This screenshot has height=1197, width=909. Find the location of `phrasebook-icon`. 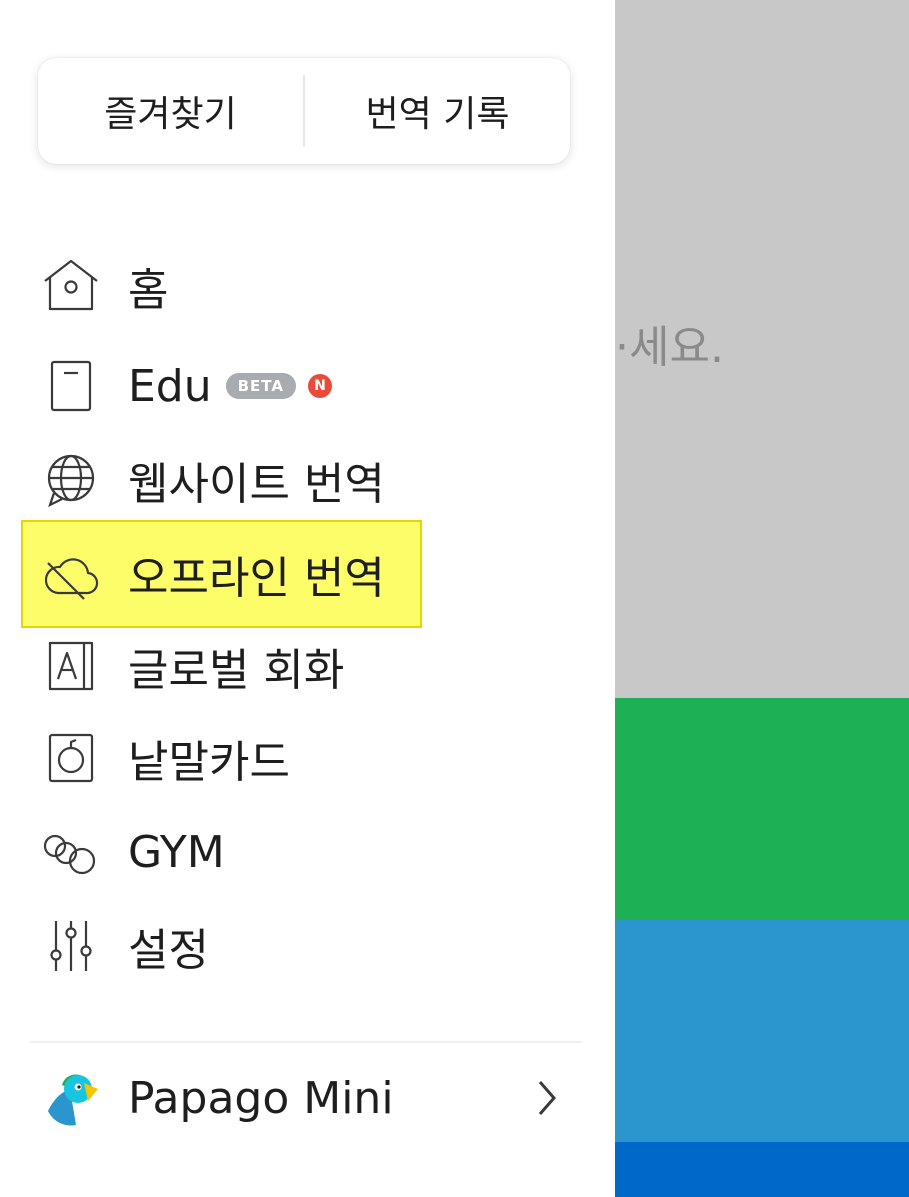

phrasebook-icon is located at coordinates (71, 666).